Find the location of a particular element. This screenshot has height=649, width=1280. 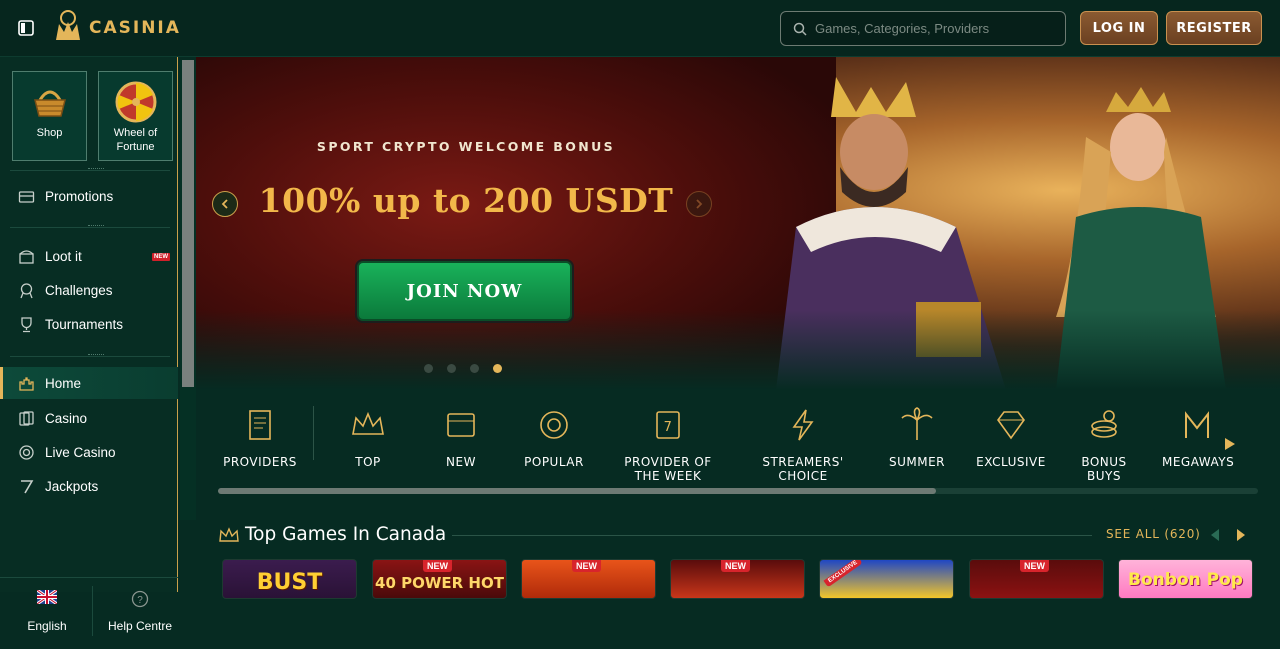

sidebar-item-challenges: Challenges is located at coordinates (89, 290).